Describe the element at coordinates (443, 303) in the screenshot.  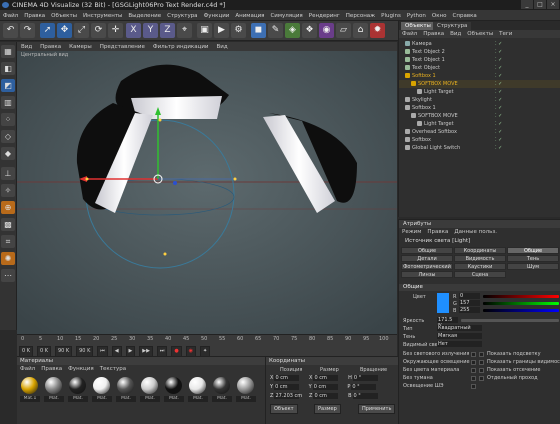
I see `color-swatch` at that location.